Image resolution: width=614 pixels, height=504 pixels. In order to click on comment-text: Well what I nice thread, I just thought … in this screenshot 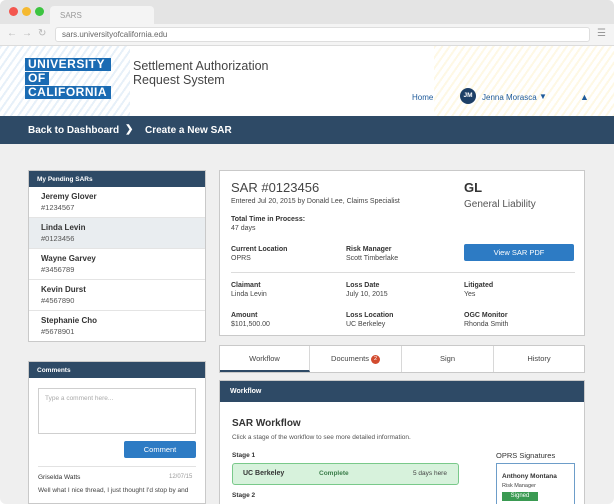, I will do `click(113, 490)`.